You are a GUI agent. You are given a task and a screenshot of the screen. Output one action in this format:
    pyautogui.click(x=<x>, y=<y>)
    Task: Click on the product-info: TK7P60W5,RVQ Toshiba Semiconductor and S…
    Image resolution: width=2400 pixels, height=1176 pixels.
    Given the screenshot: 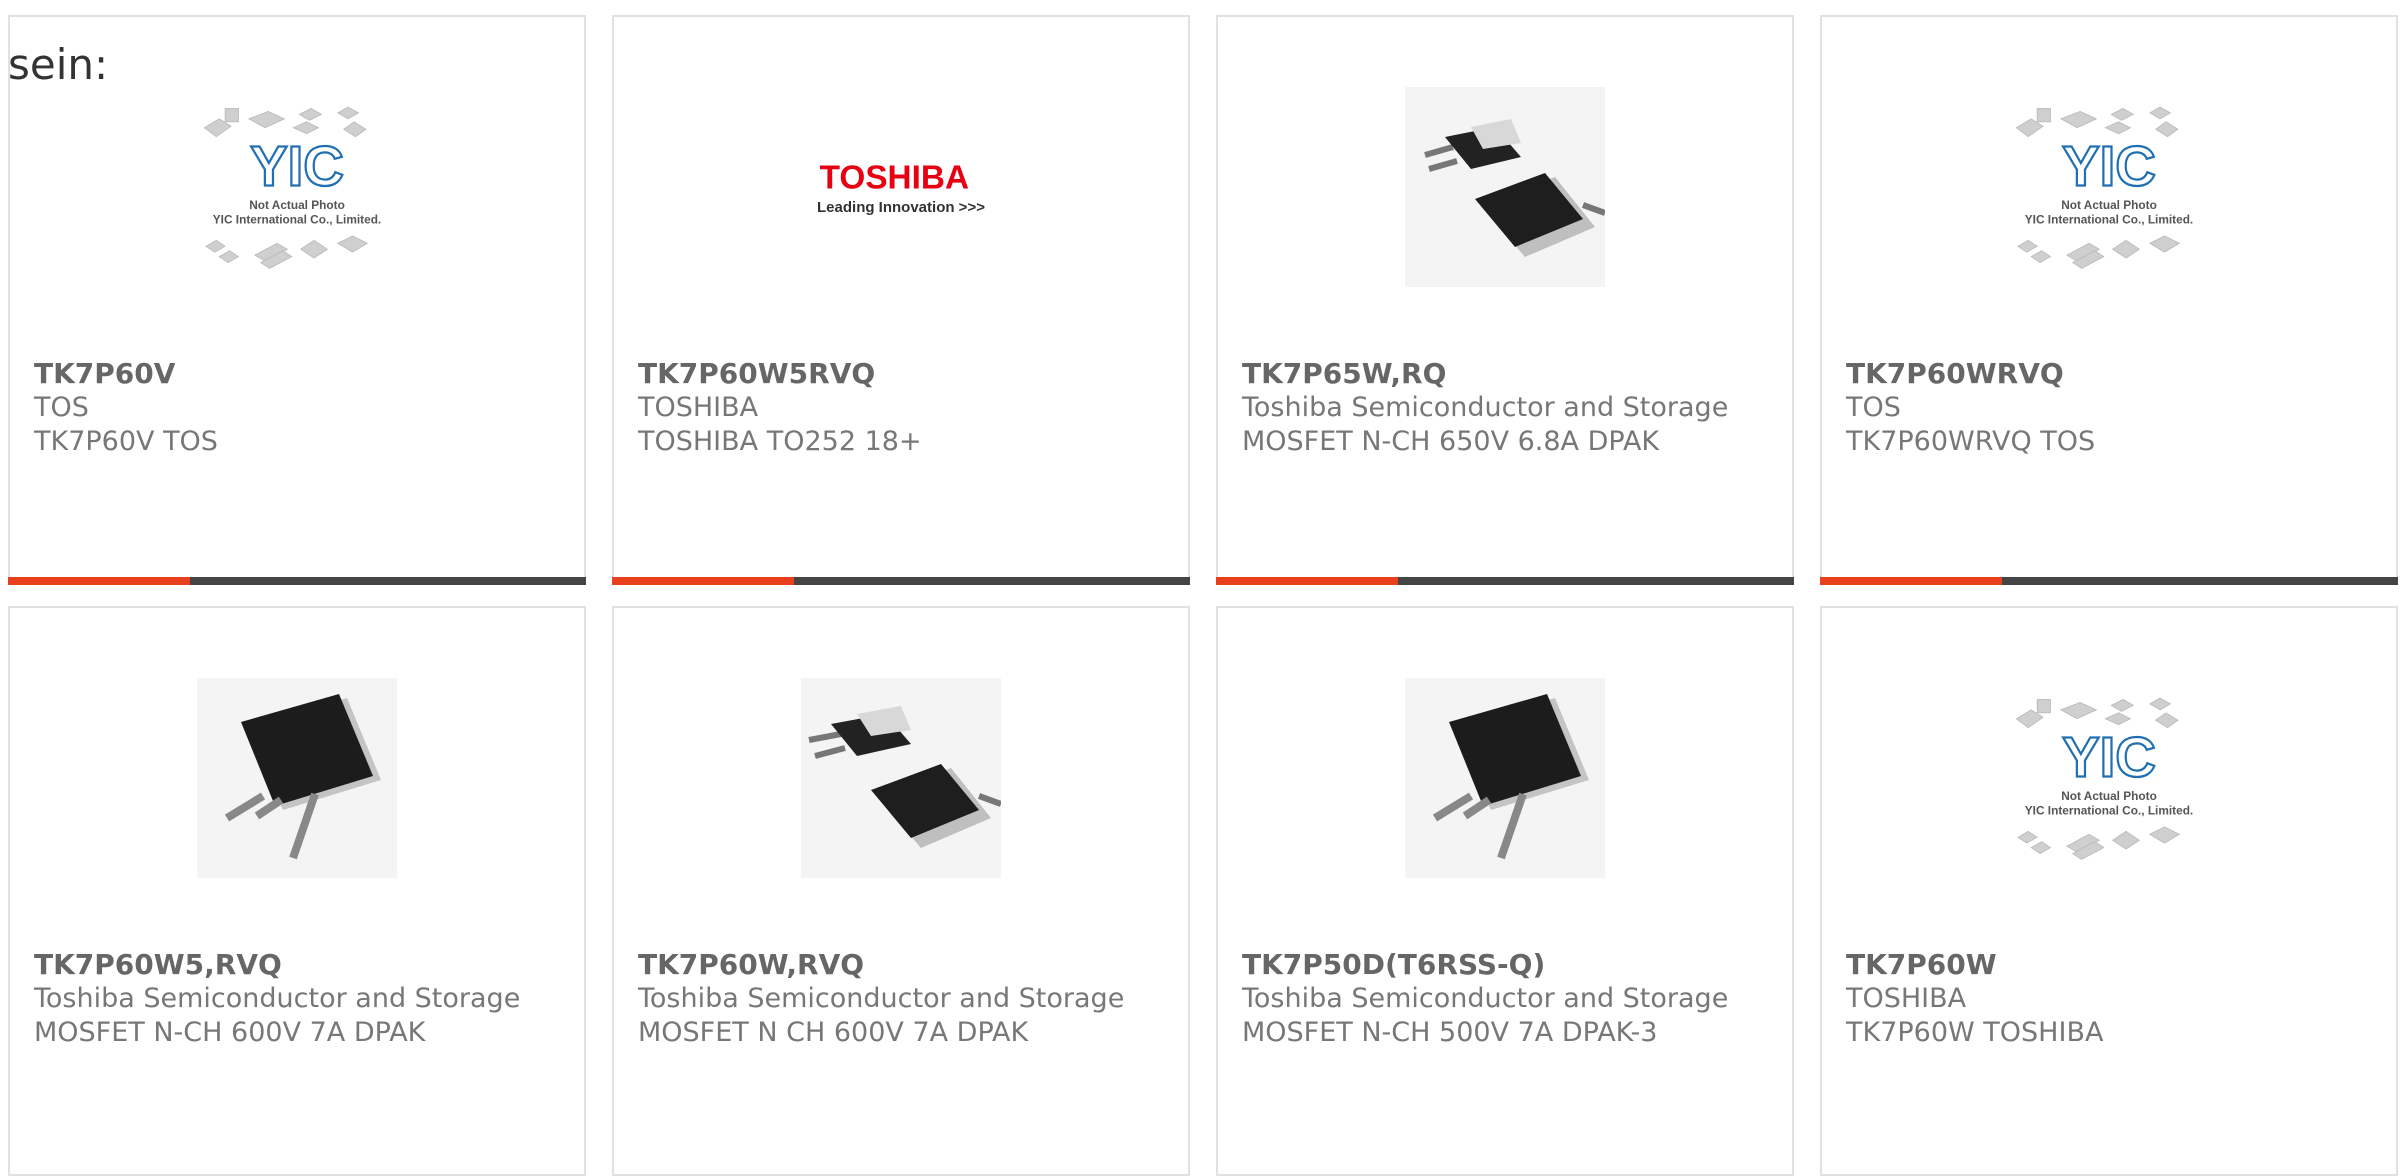 What is the action you would take?
    pyautogui.click(x=289, y=999)
    